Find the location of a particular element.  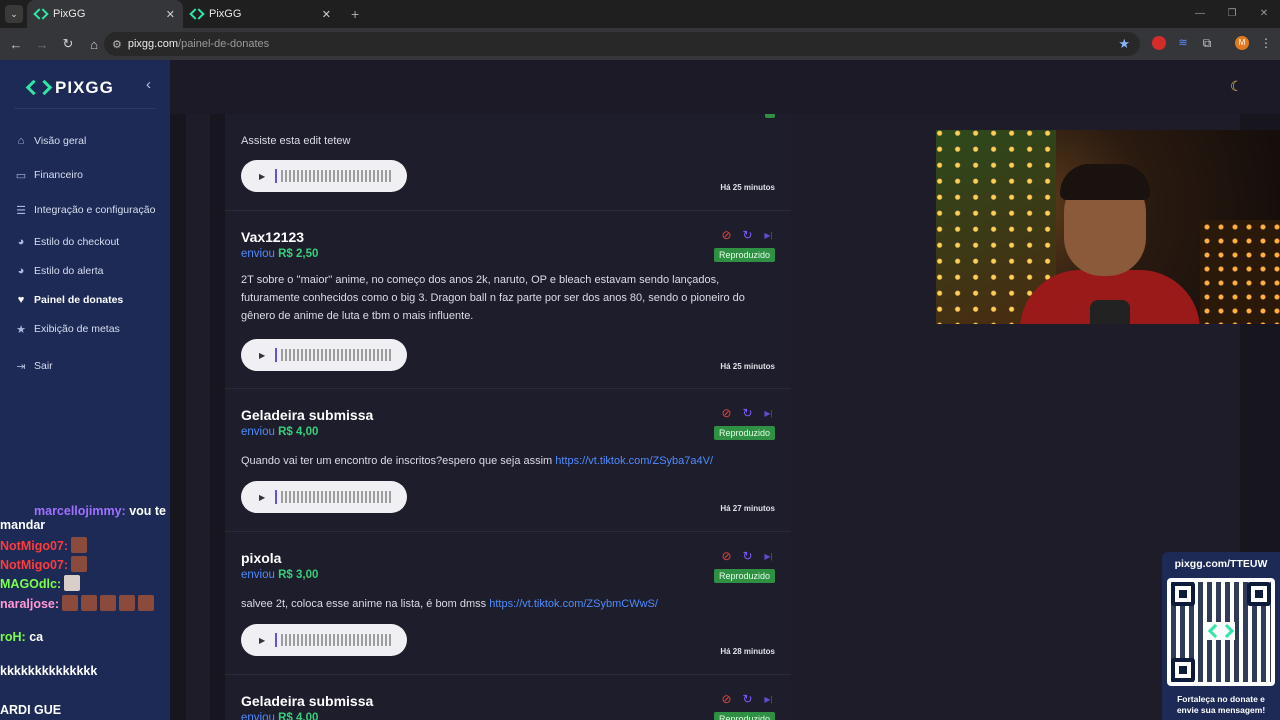

microphone-image is located at coordinates (1110, 312).